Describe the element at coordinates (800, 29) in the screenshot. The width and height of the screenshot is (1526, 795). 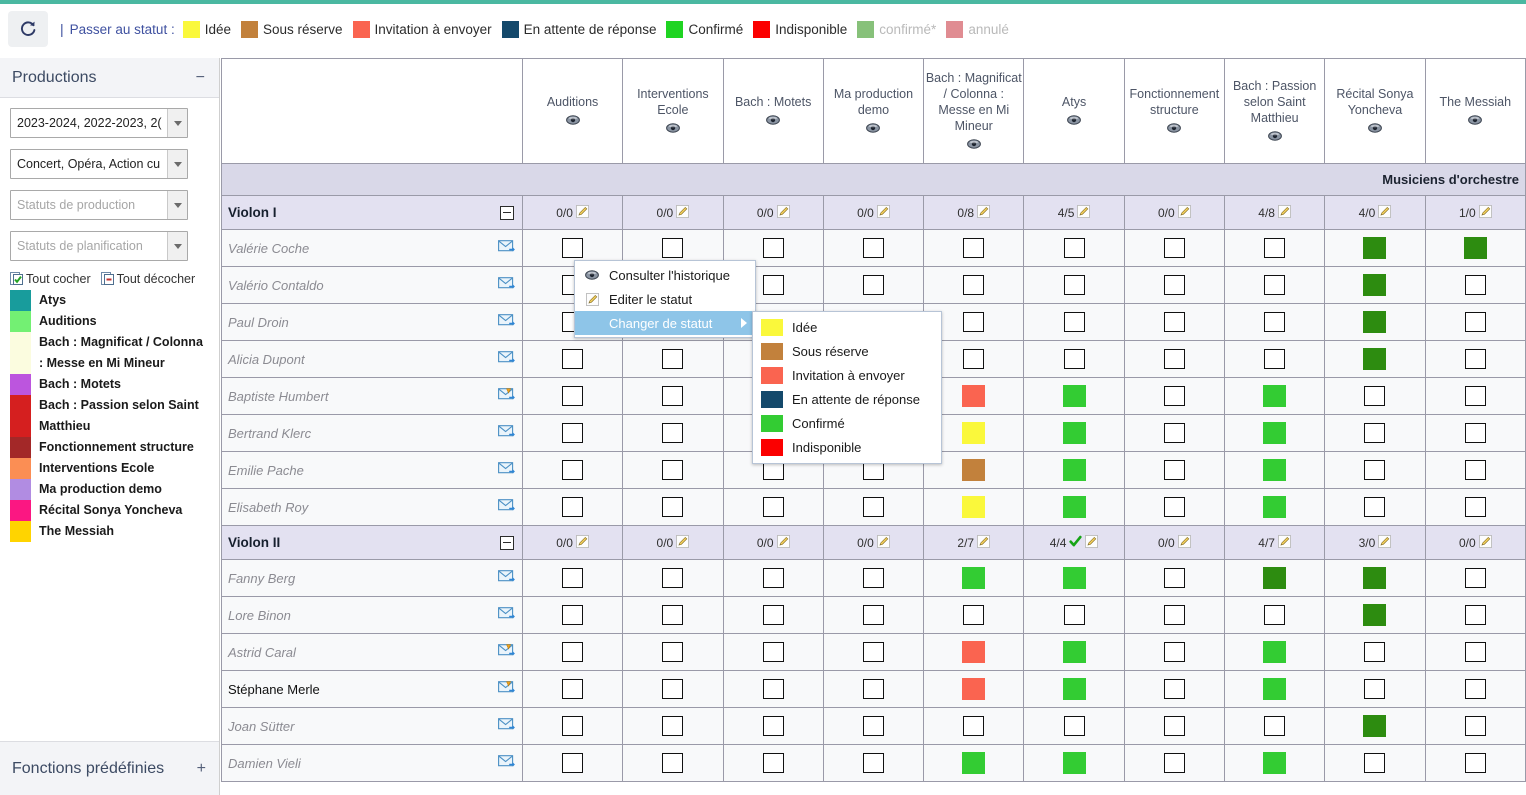
I see `legend-item: Indisponible` at that location.